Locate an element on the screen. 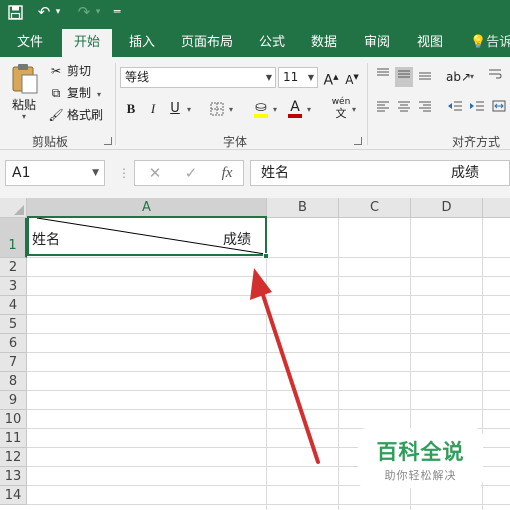 The image size is (510, 510). column-header-c: C is located at coordinates (375, 208).